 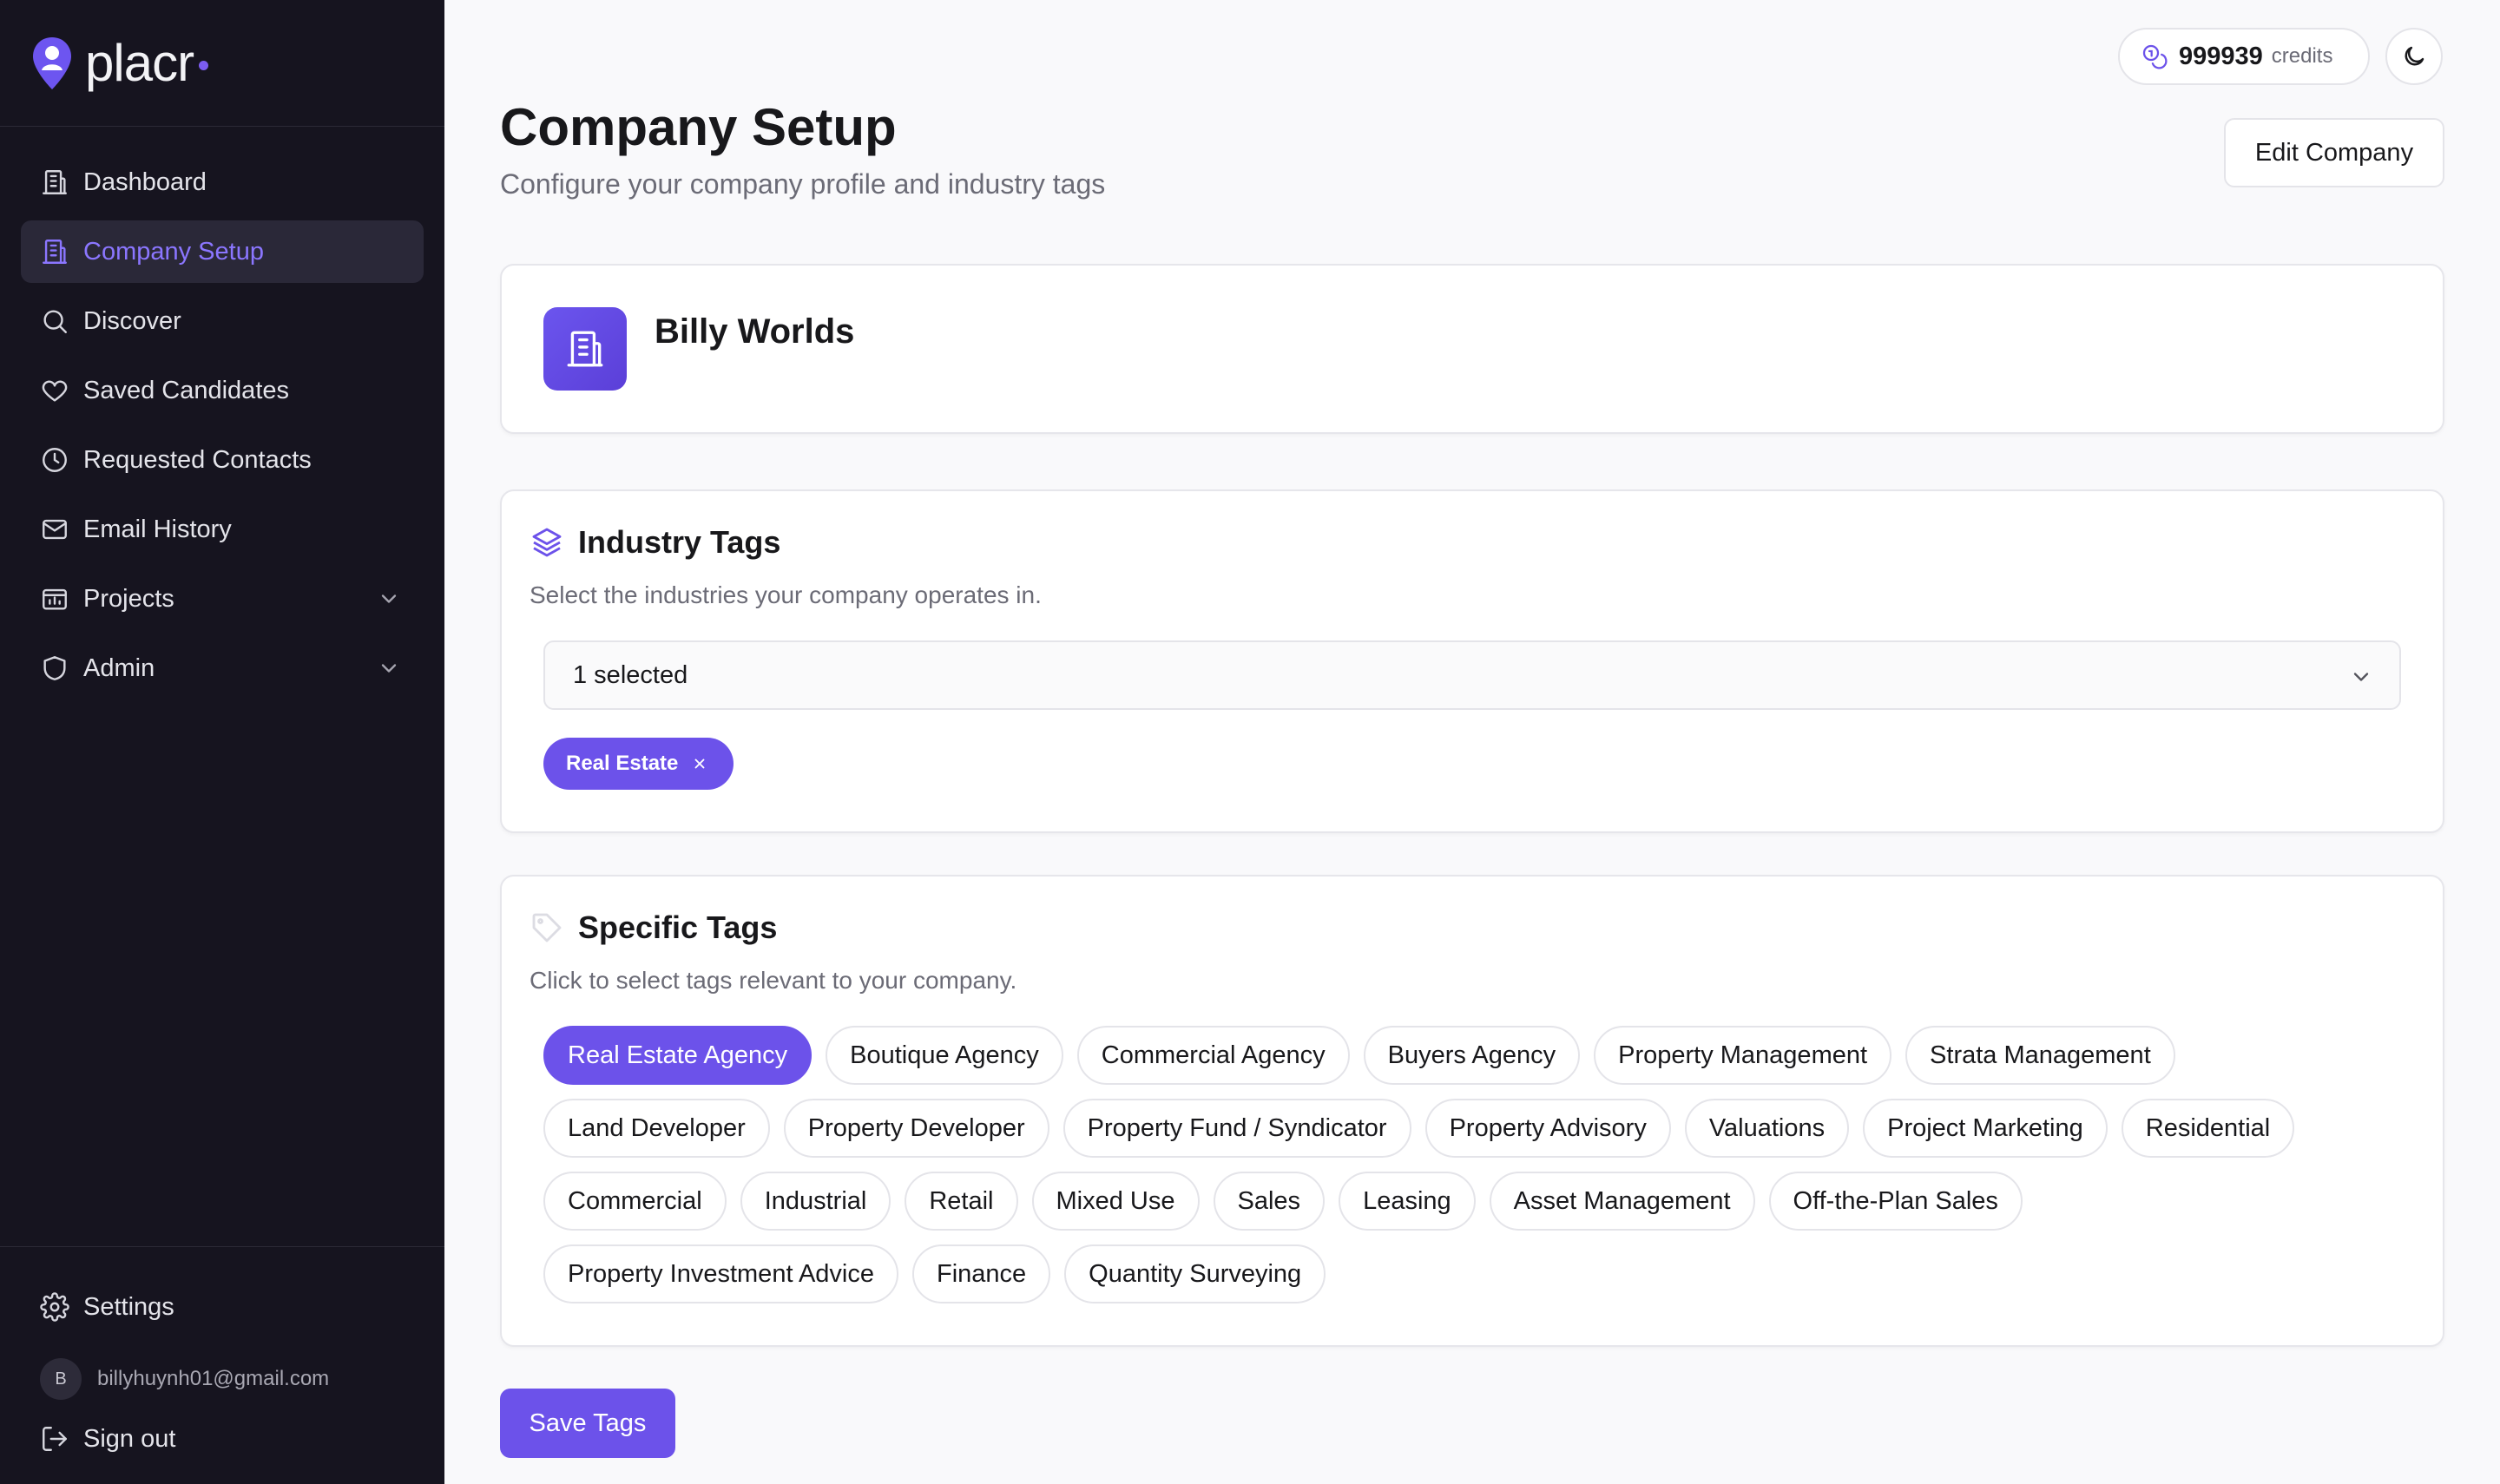 What do you see at coordinates (587, 1423) in the screenshot?
I see `save-tags-button: Save Tags` at bounding box center [587, 1423].